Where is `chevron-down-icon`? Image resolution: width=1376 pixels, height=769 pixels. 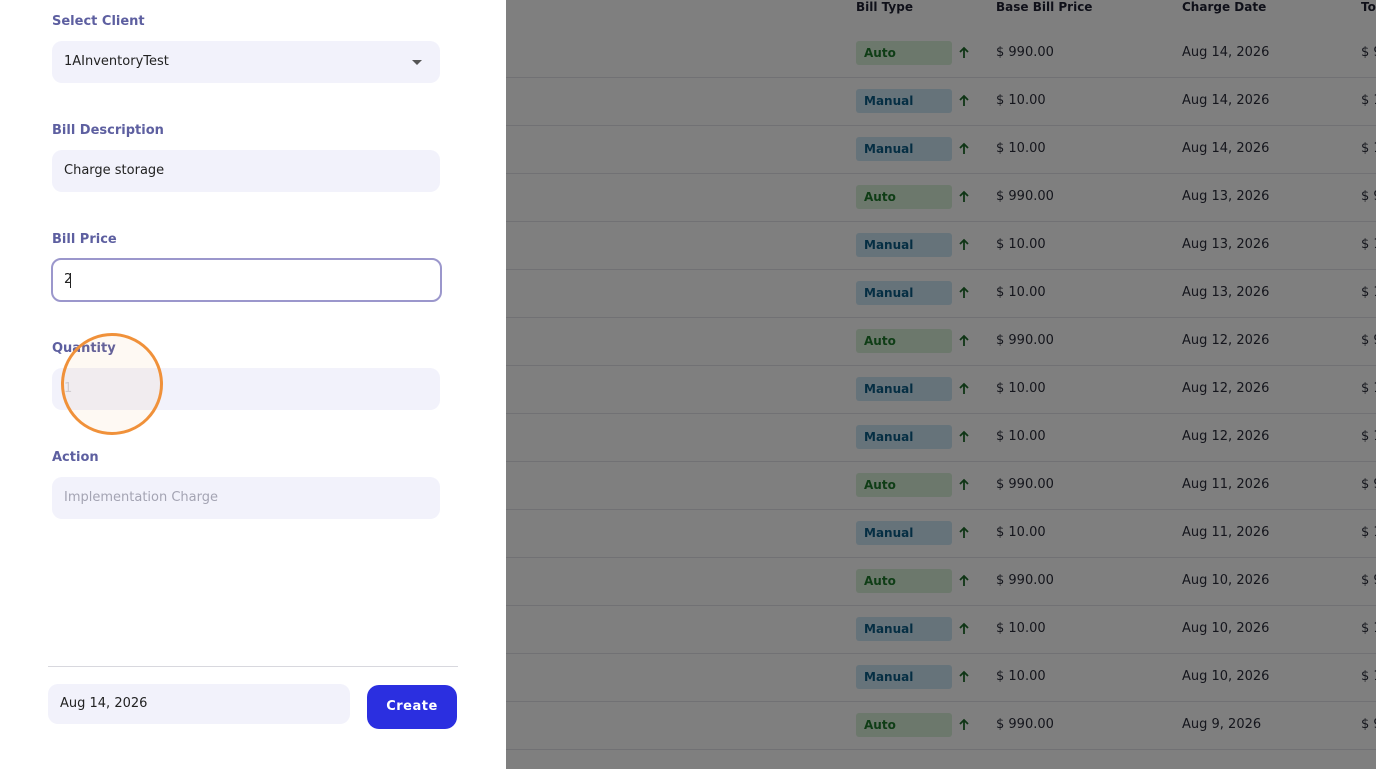
chevron-down-icon is located at coordinates (417, 62).